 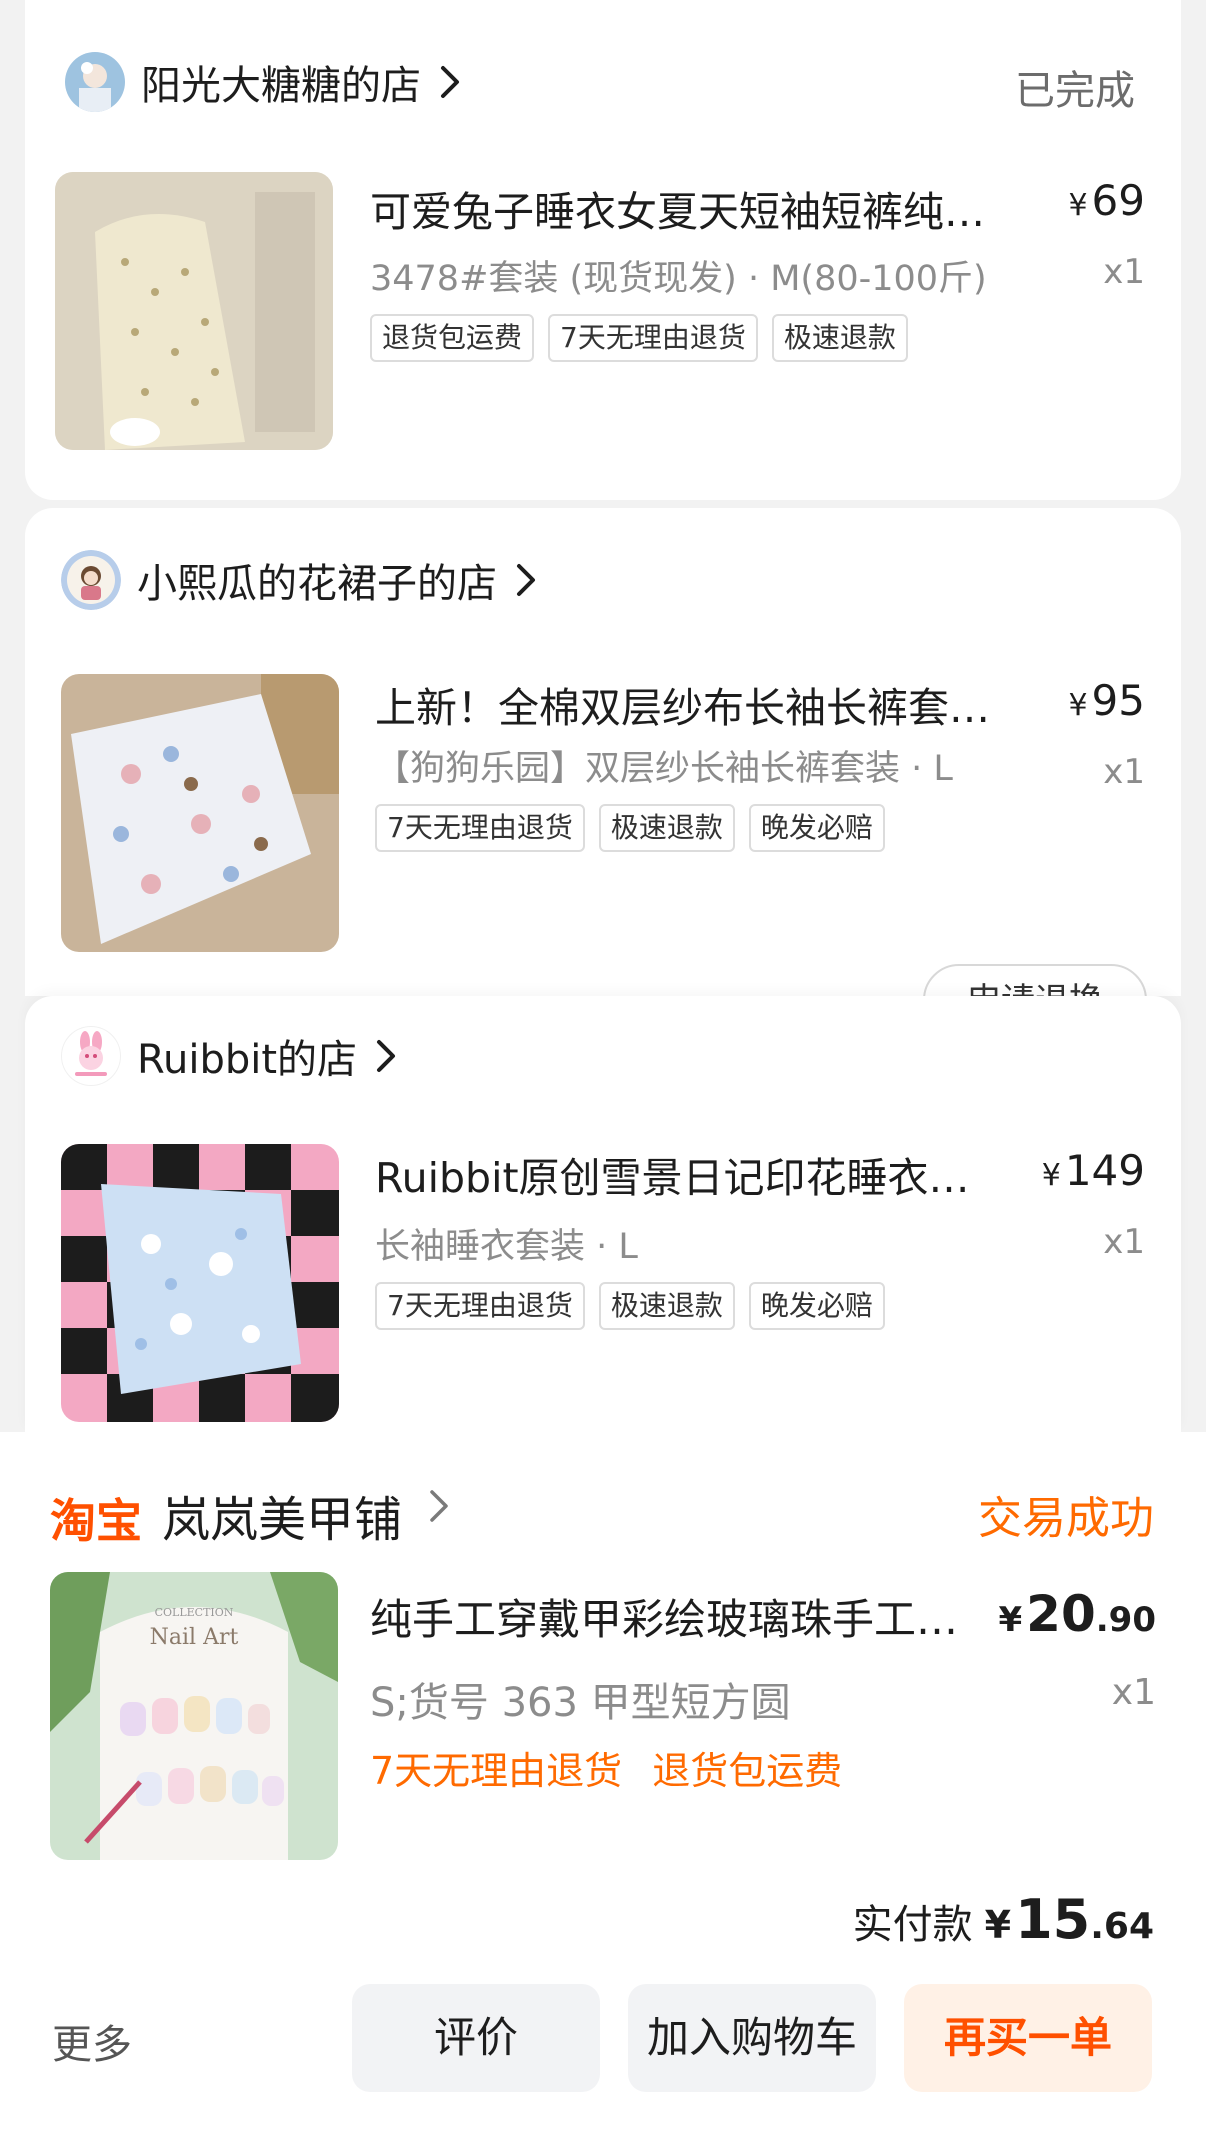 What do you see at coordinates (317, 584) in the screenshot?
I see `shop-name: 小熙瓜的花裙子的店` at bounding box center [317, 584].